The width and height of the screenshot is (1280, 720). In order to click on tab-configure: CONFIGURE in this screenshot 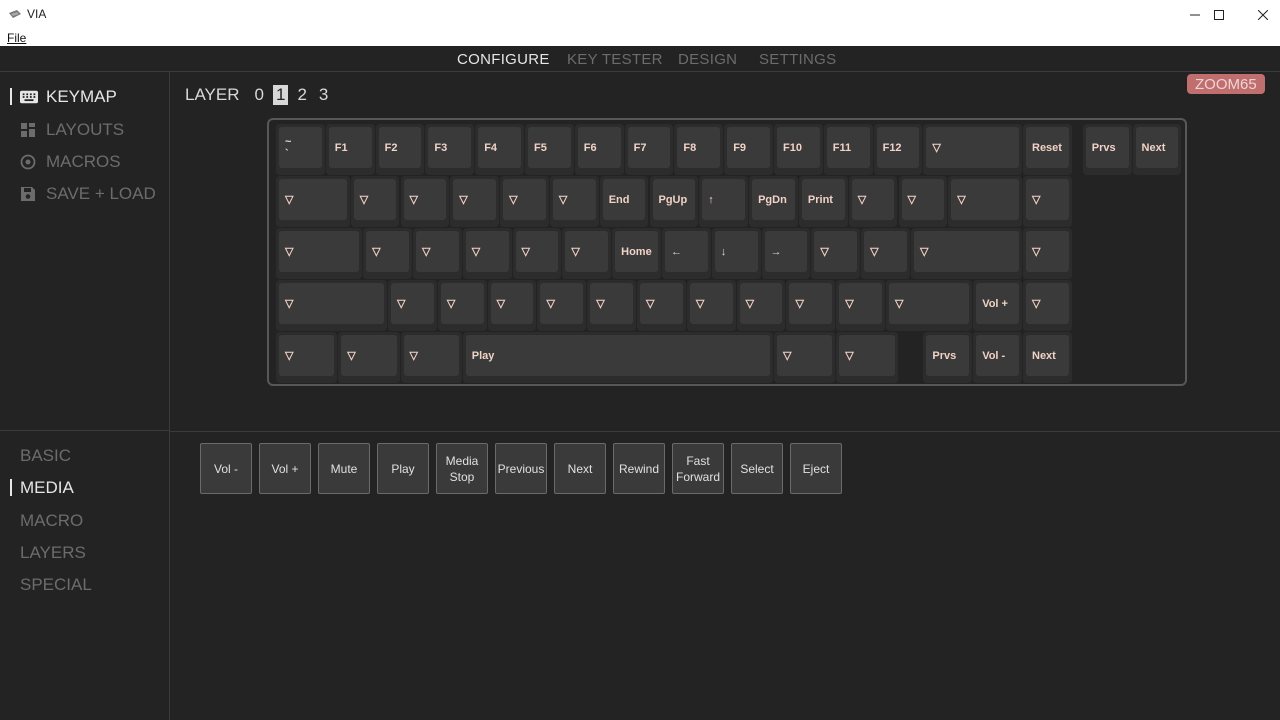, I will do `click(503, 59)`.